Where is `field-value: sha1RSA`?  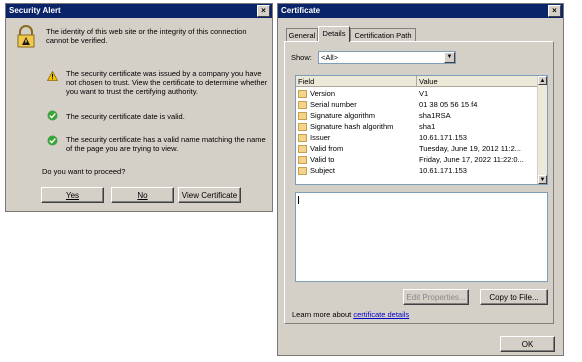
field-value: sha1RSA is located at coordinates (435, 115).